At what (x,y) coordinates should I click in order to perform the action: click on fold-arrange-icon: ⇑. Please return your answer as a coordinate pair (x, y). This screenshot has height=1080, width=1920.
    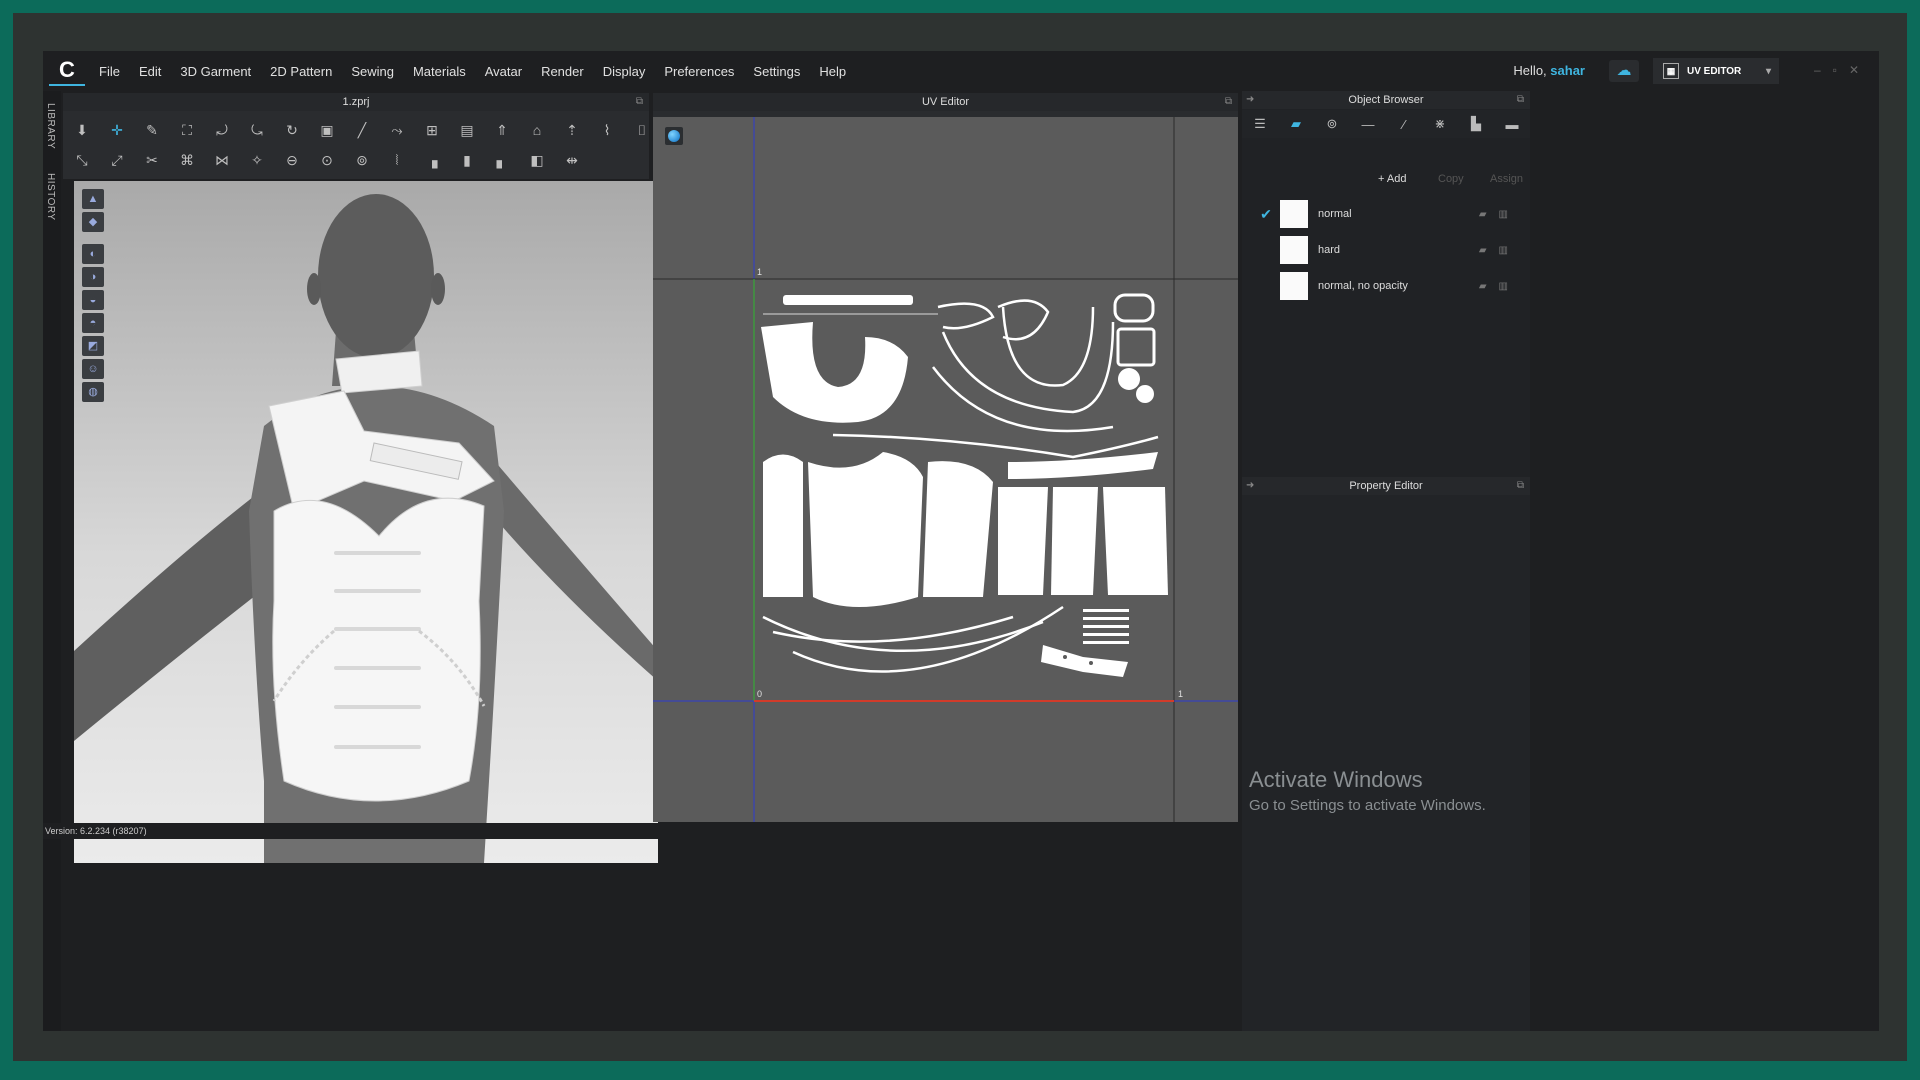
    Looking at the image, I should click on (502, 130).